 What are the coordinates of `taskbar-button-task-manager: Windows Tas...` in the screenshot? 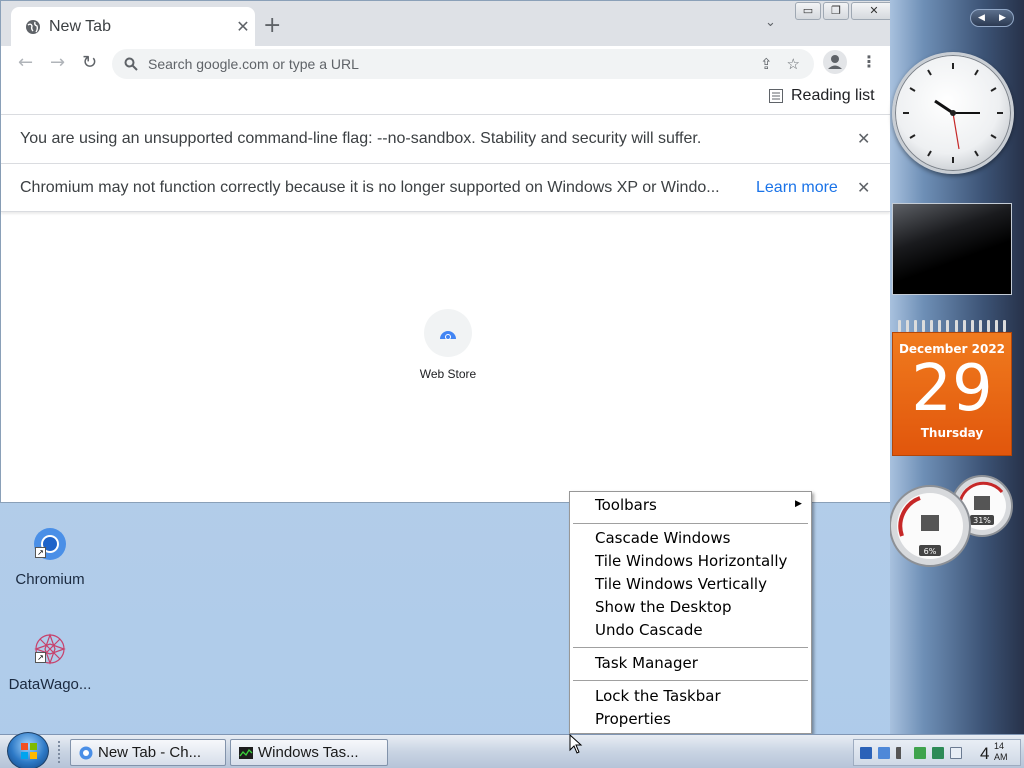 It's located at (309, 752).